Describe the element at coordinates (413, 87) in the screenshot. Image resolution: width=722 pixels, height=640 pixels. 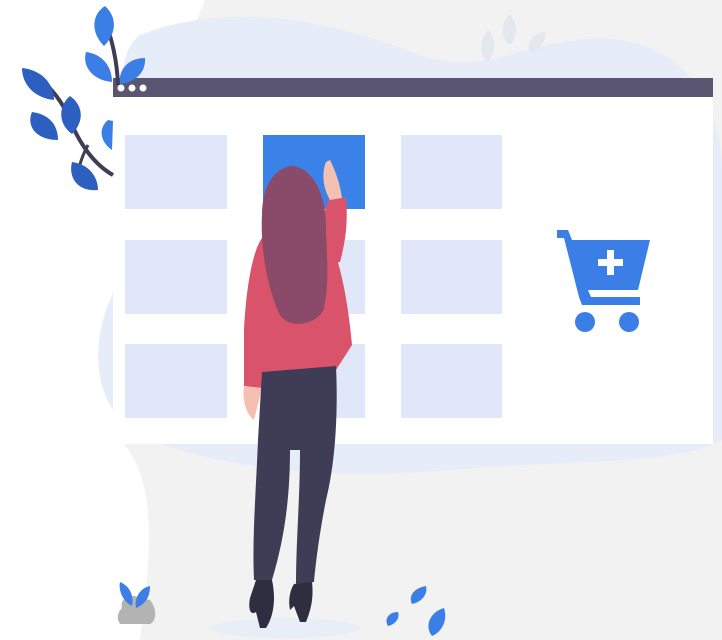
I see `window-titlebar` at that location.